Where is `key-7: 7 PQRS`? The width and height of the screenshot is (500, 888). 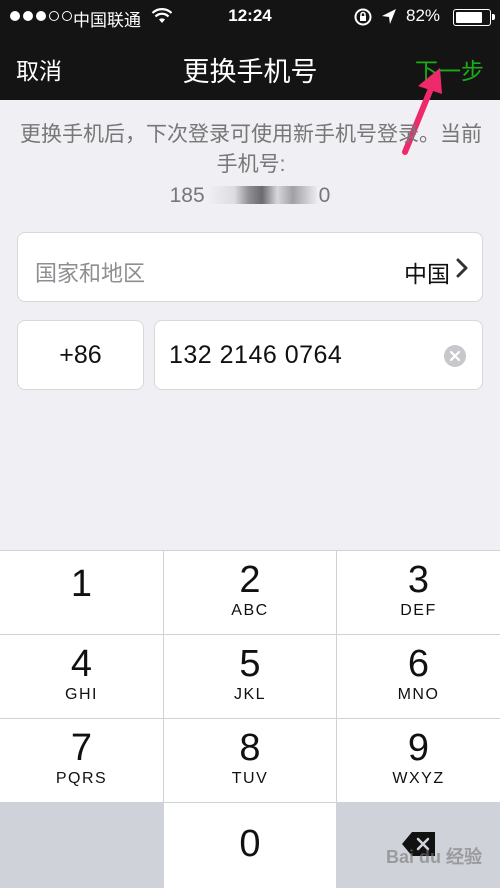
key-7: 7 PQRS is located at coordinates (81, 760).